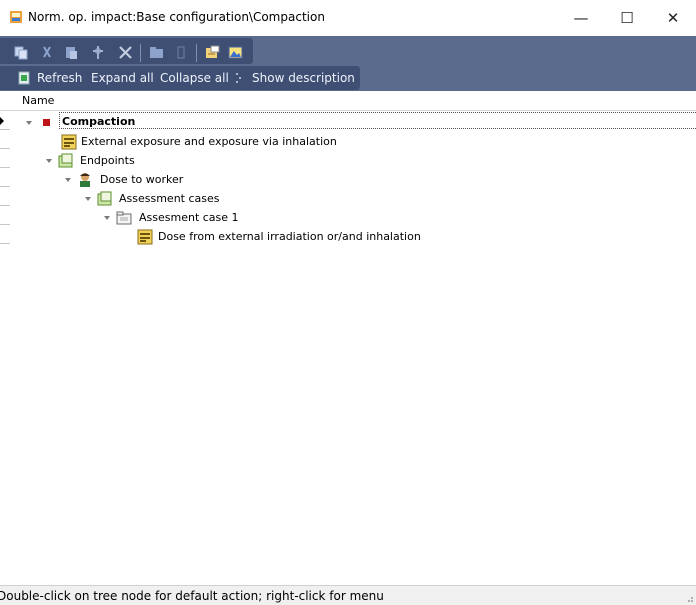 Image resolution: width=696 pixels, height=605 pixels. What do you see at coordinates (348, 101) in the screenshot?
I see `column-header: Name` at bounding box center [348, 101].